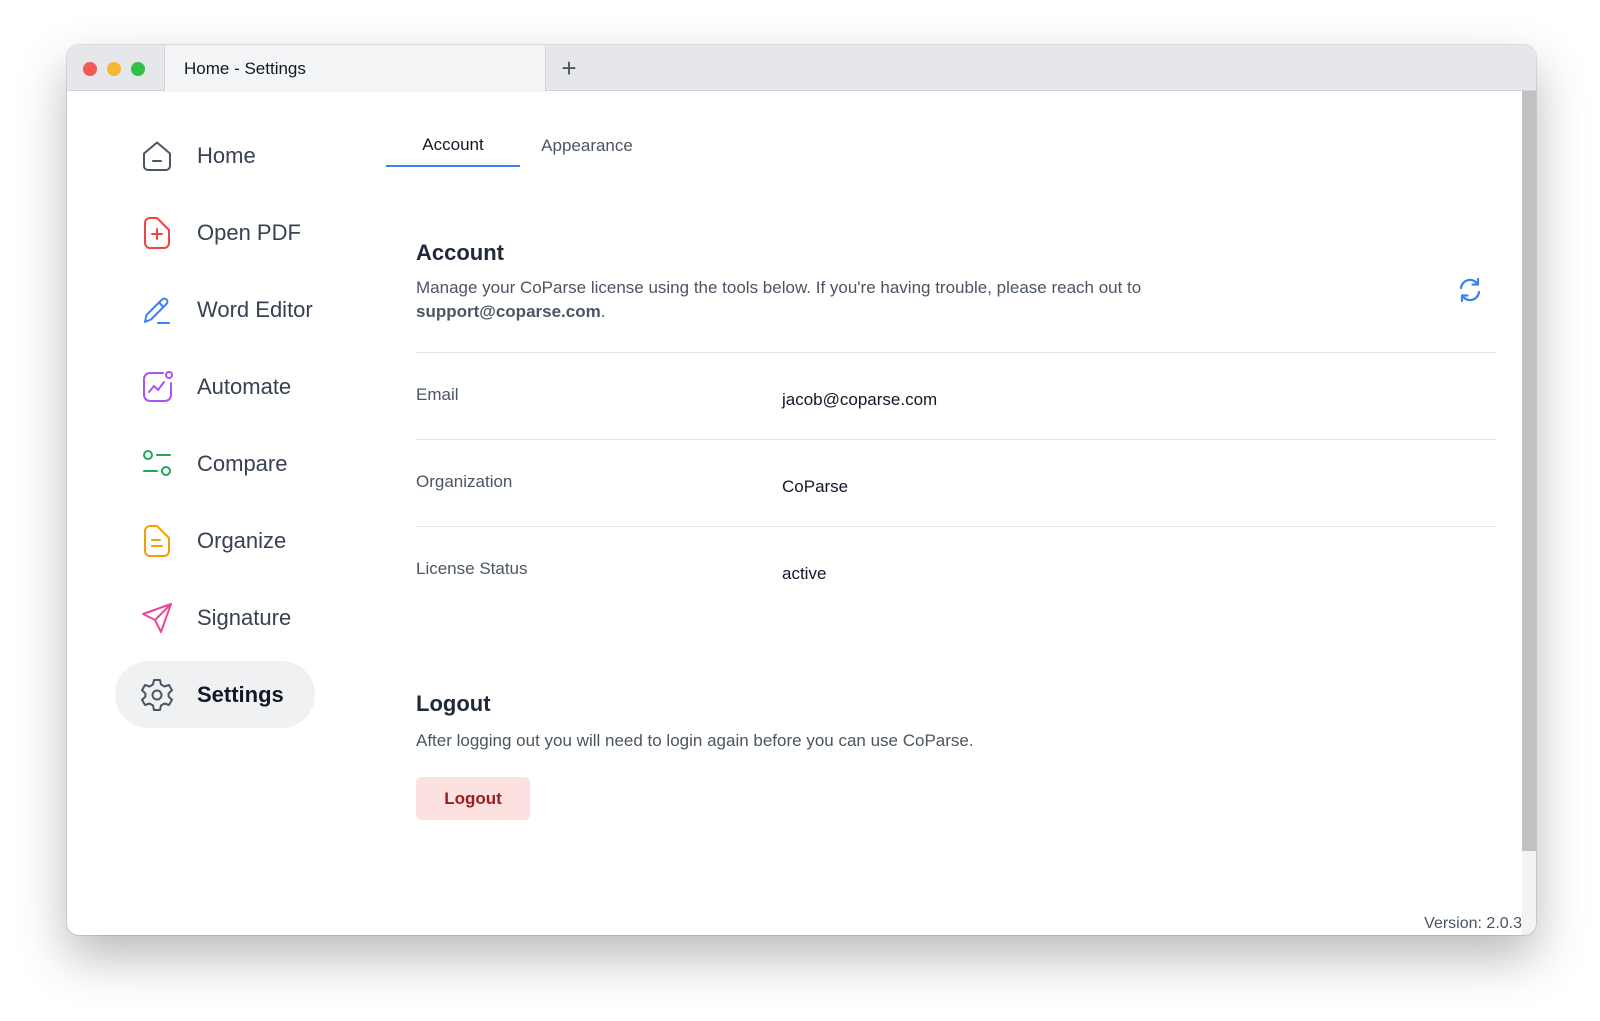 This screenshot has height=1021, width=1600. What do you see at coordinates (157, 233) in the screenshot?
I see `file-plus-icon` at bounding box center [157, 233].